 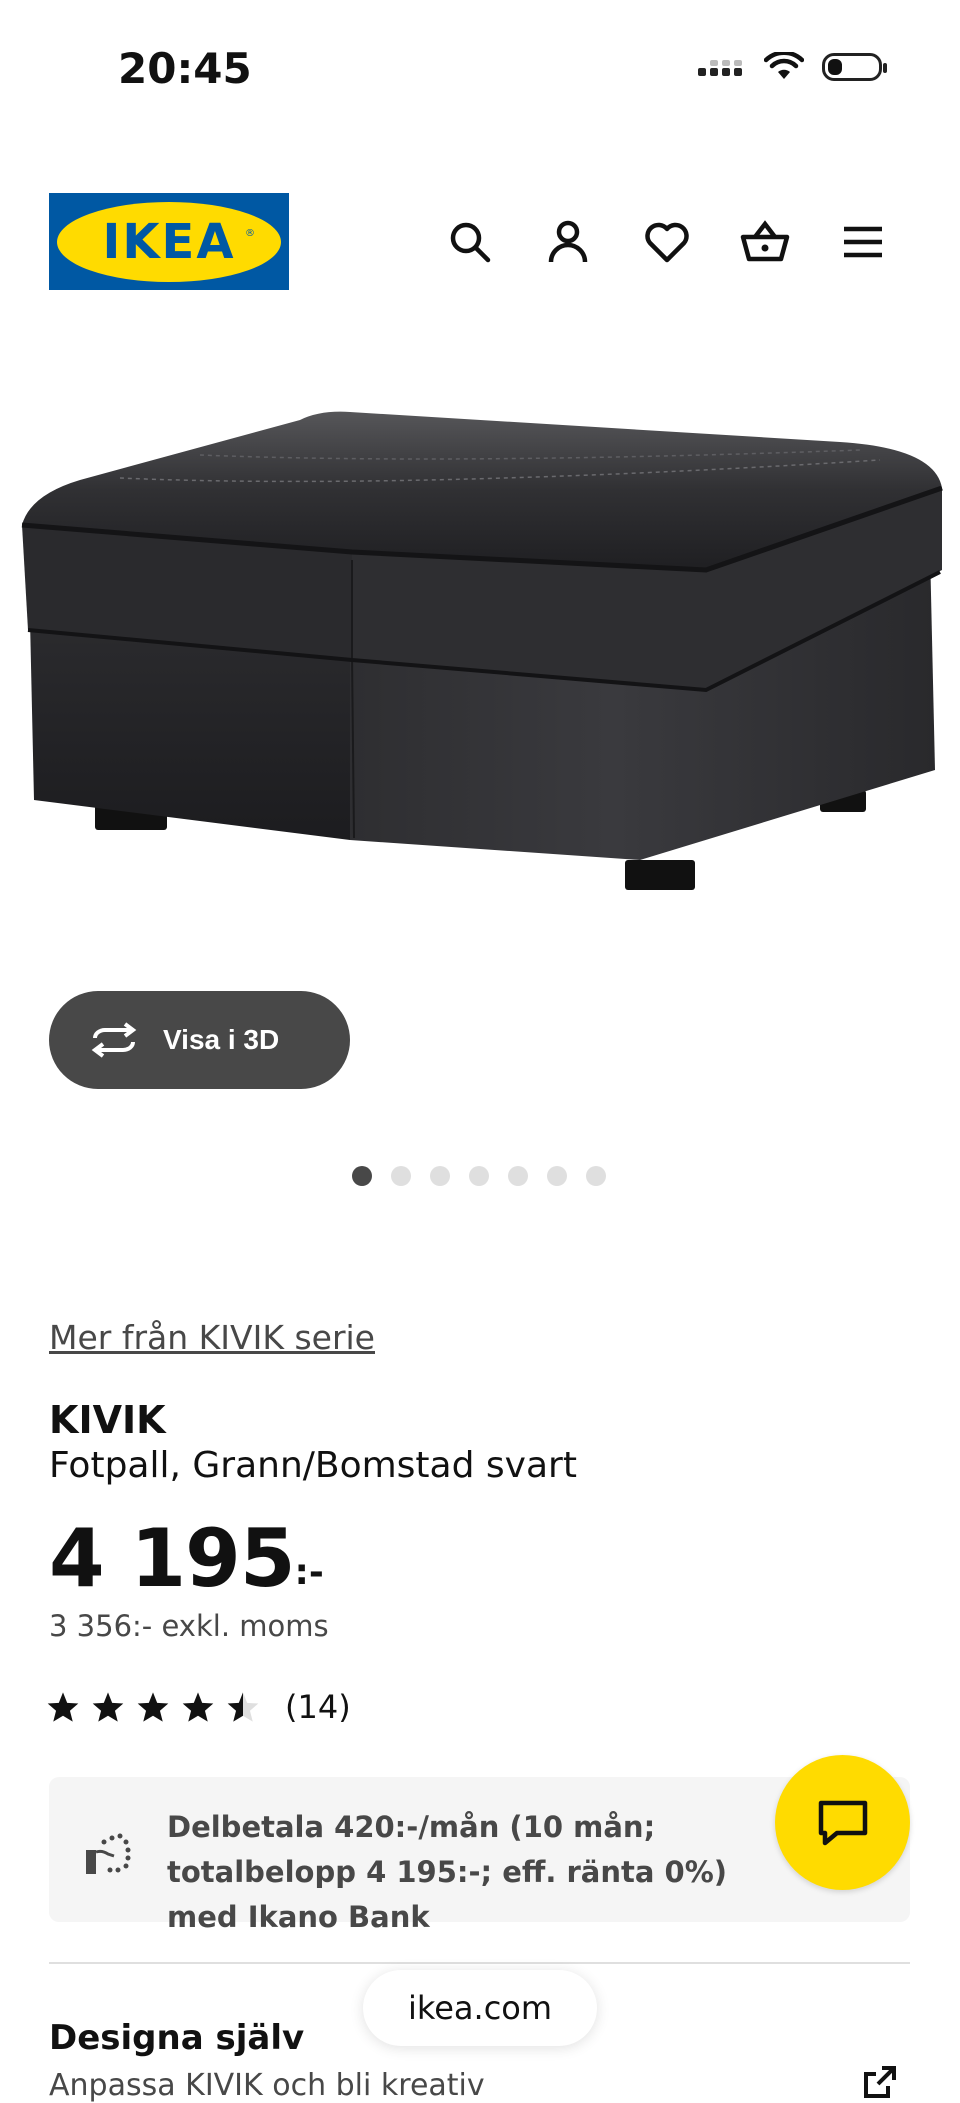 I want to click on view-3d-button: Visa i 3D, so click(x=199, y=1040).